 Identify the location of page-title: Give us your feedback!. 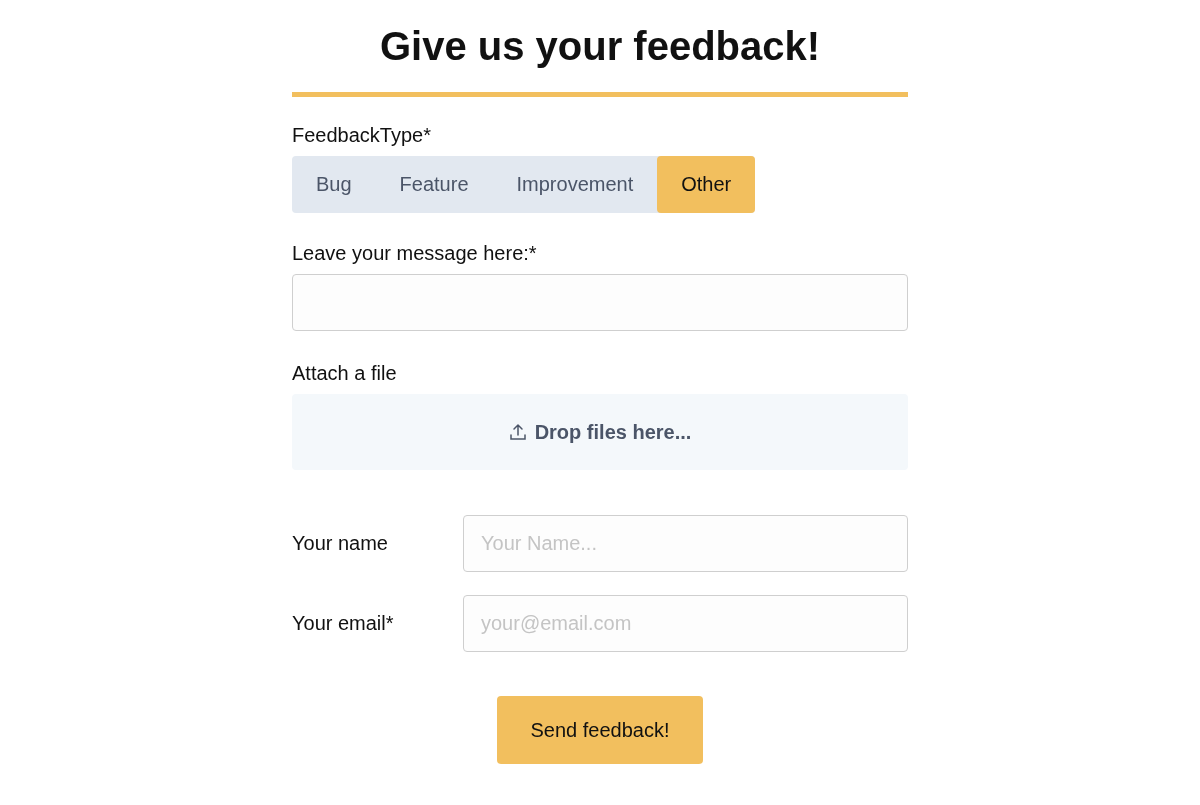
(600, 46).